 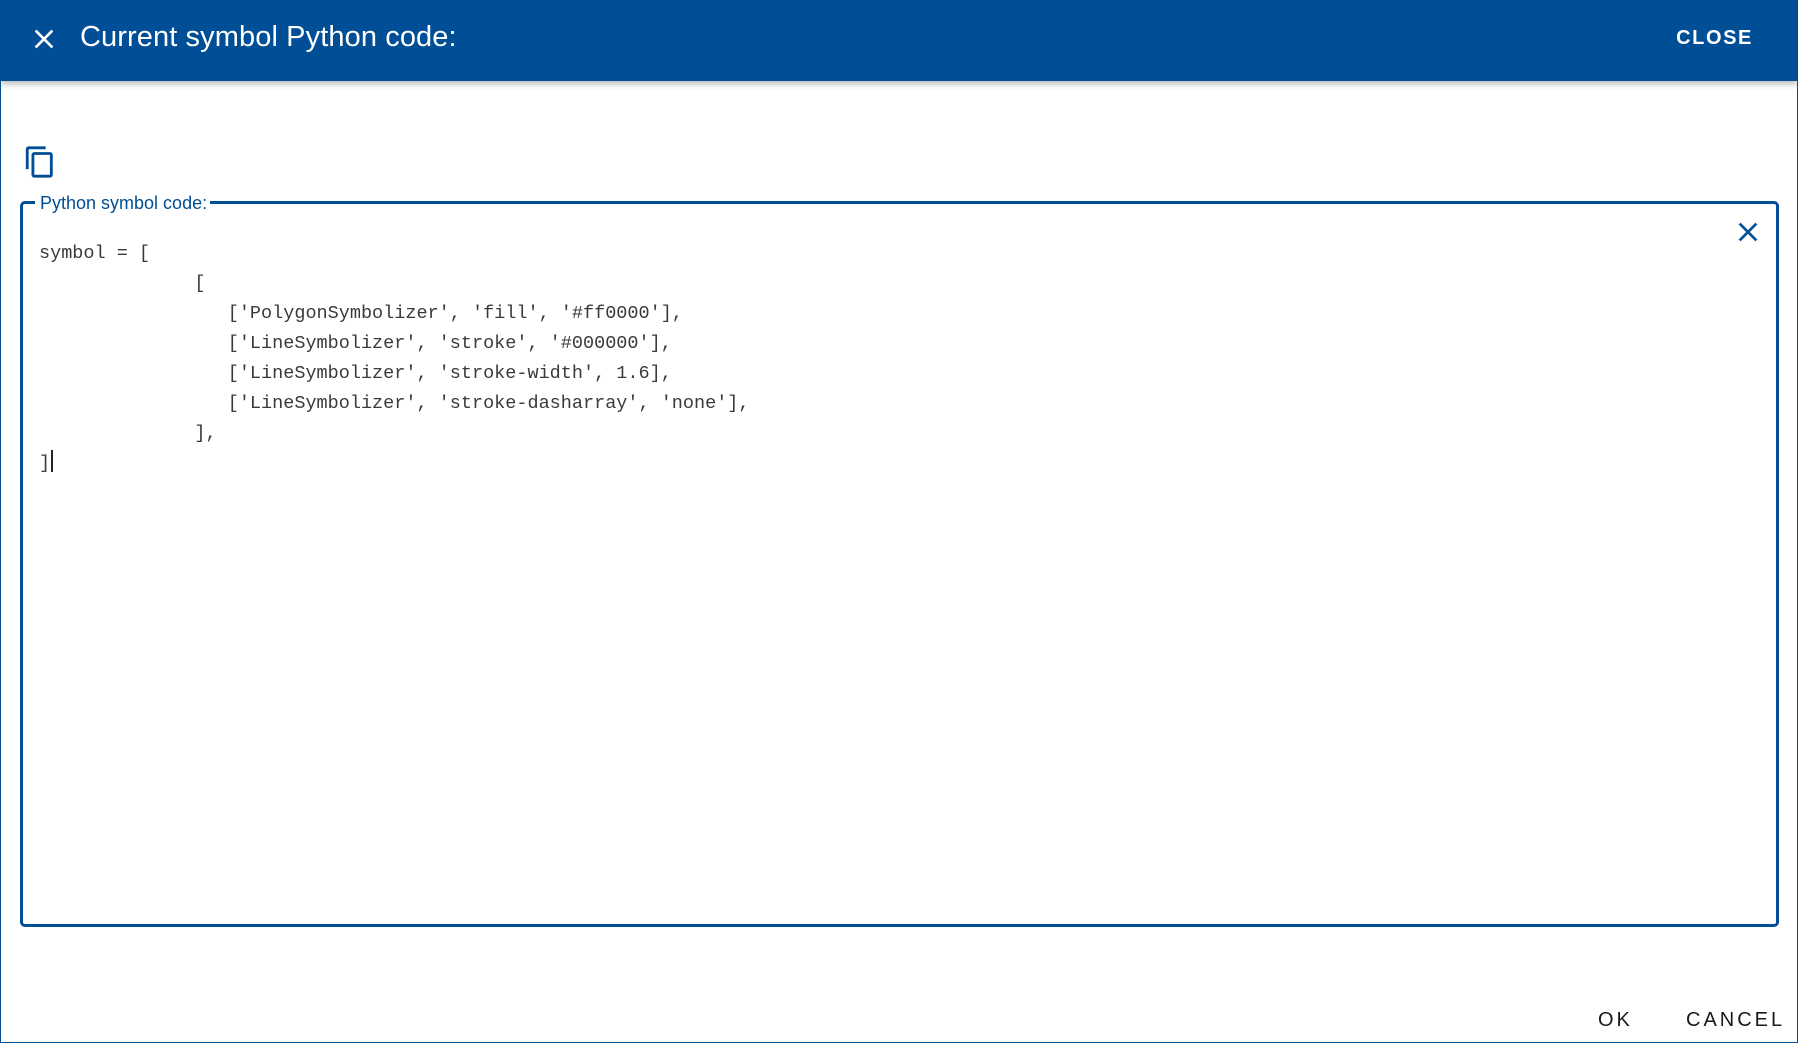 I want to click on code-line: ['LineSymbolizer', 'stroke-width', 1.6],, so click(x=355, y=373).